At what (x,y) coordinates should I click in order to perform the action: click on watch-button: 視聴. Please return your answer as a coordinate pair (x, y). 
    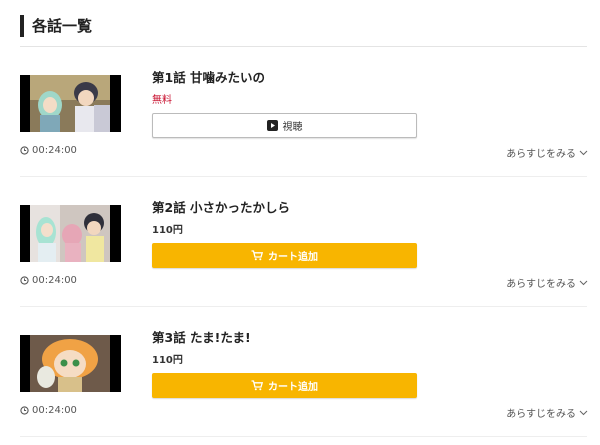
    Looking at the image, I should click on (284, 125).